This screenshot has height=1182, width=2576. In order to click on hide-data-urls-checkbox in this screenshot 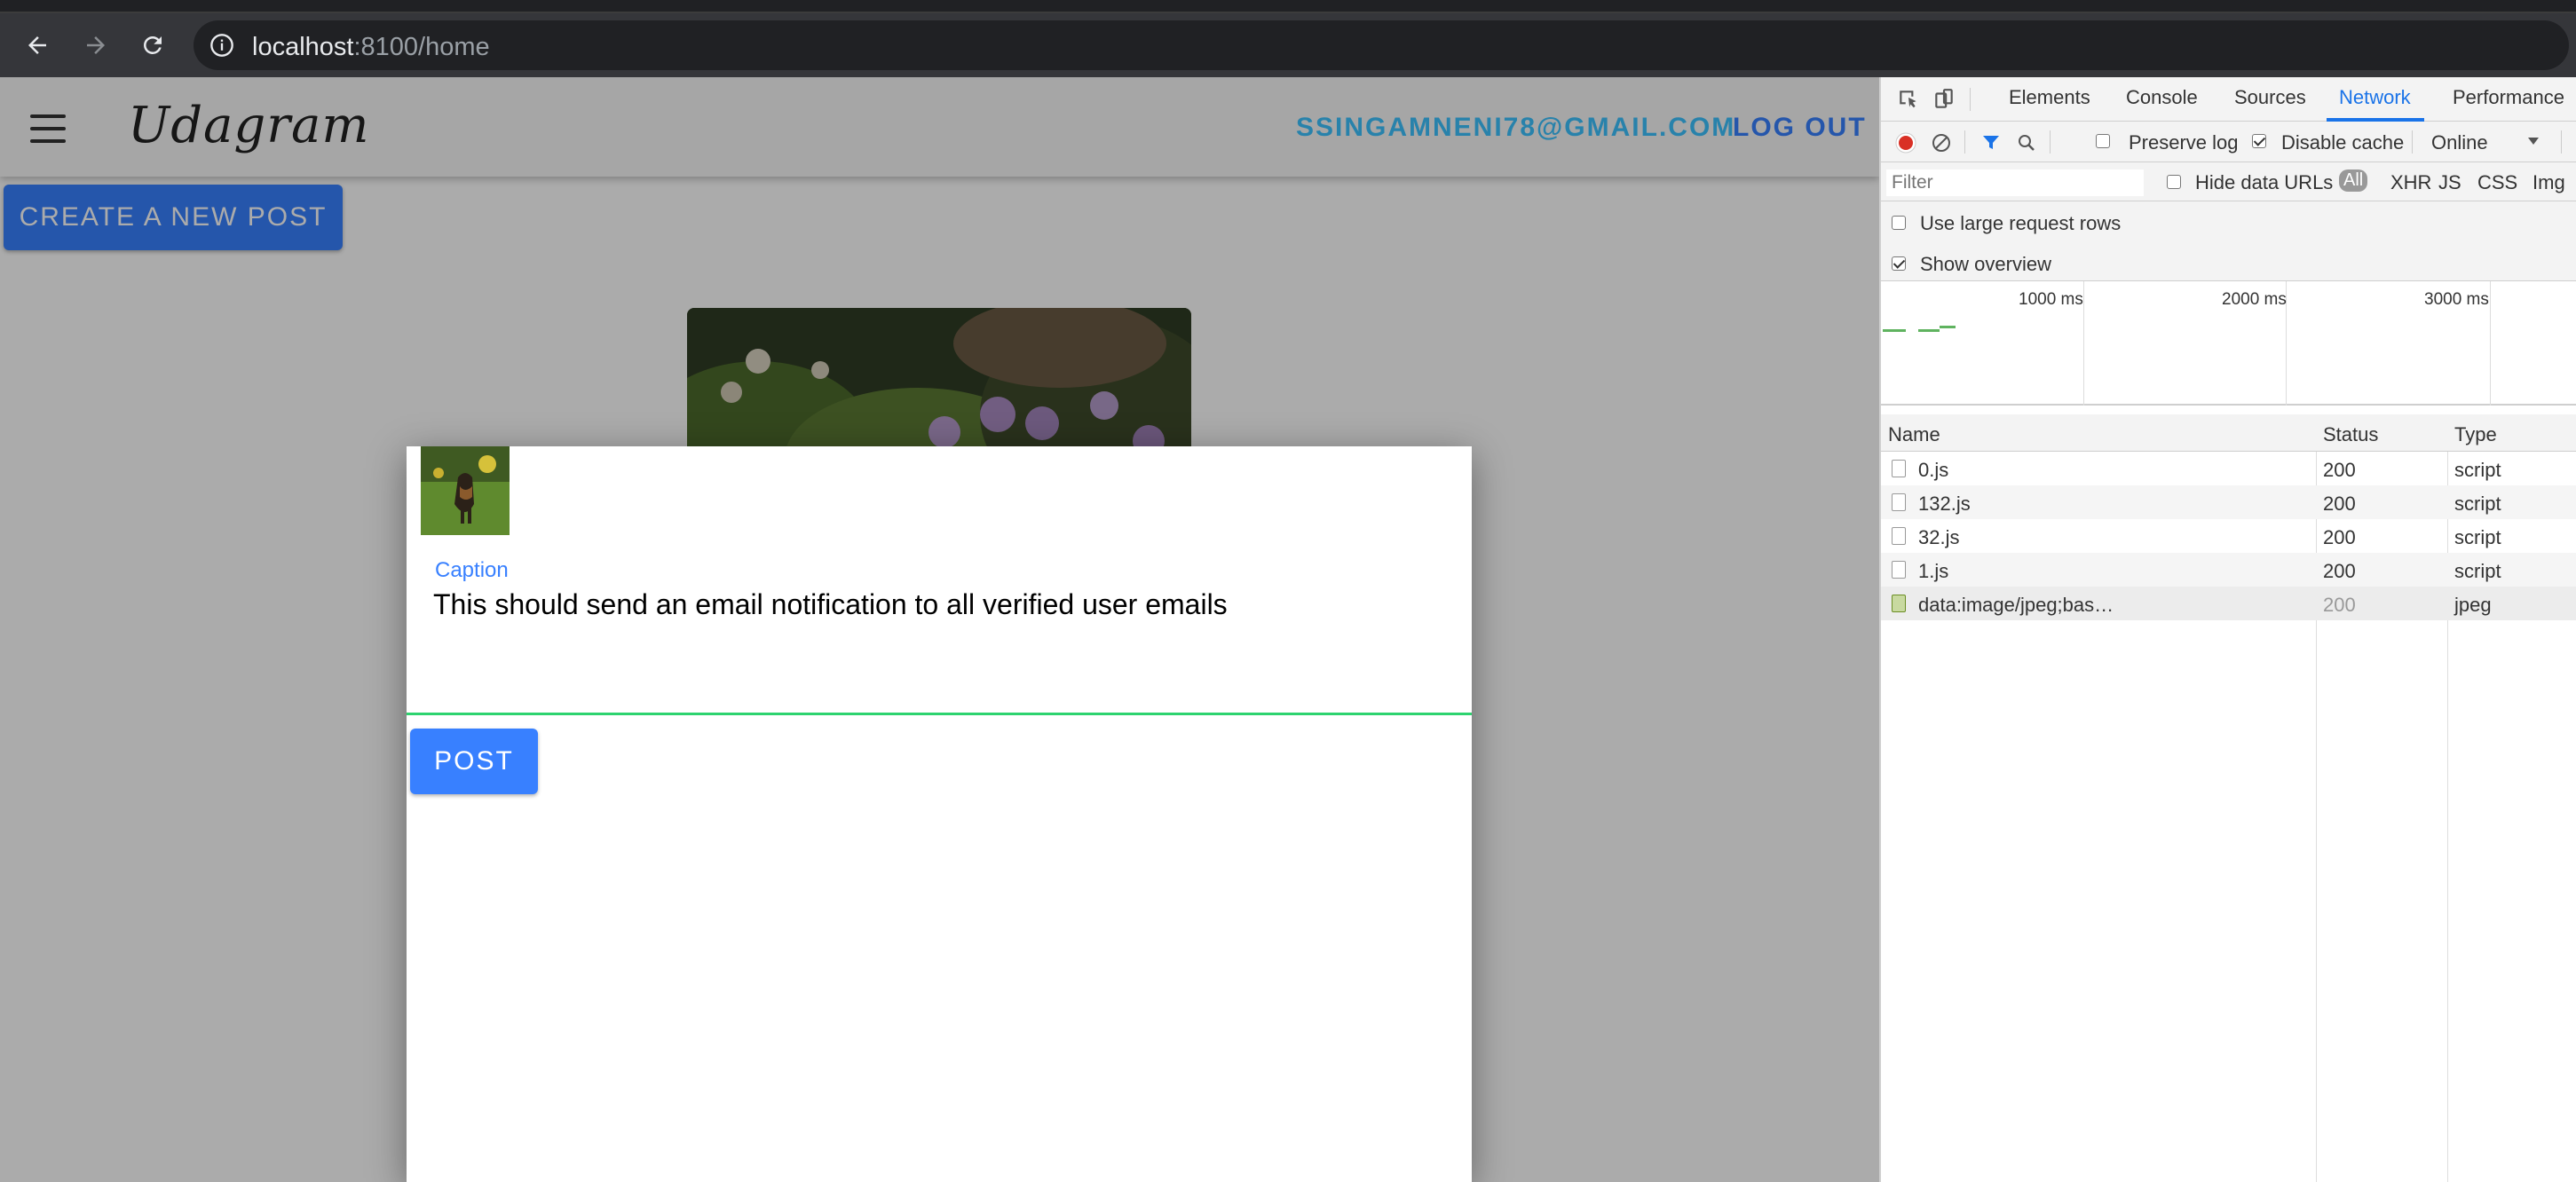, I will do `click(2174, 182)`.